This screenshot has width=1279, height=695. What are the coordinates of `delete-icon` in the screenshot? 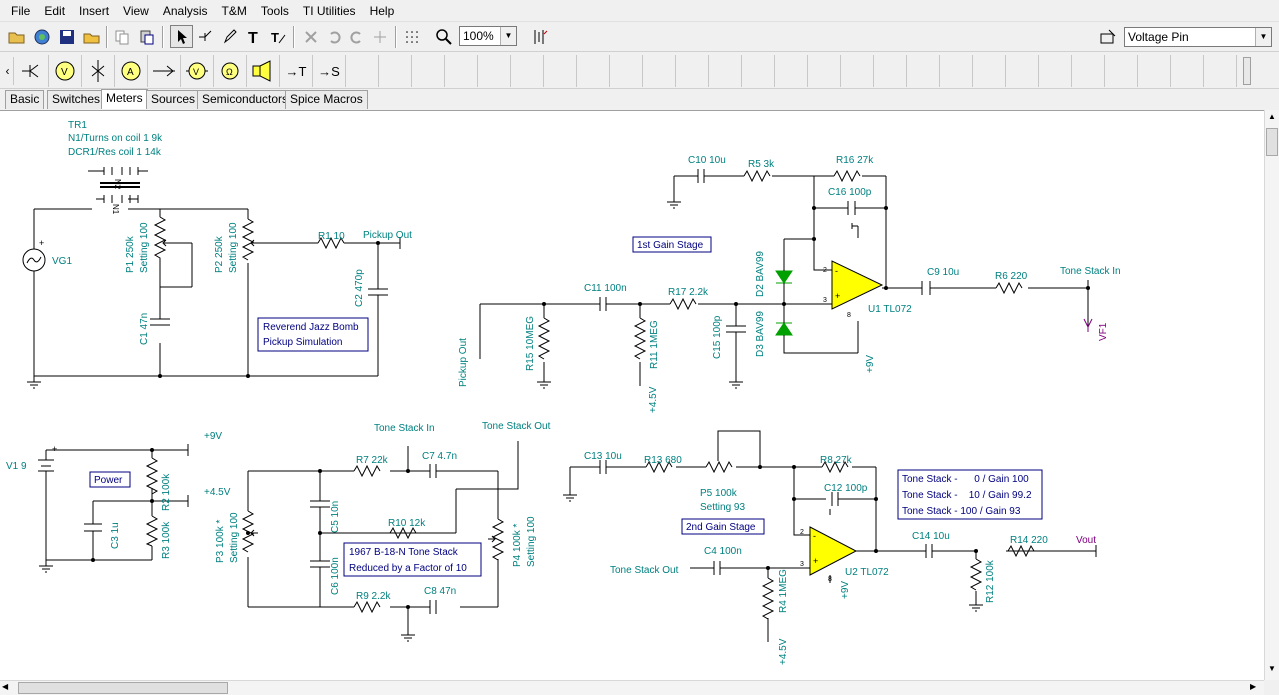 It's located at (310, 36).